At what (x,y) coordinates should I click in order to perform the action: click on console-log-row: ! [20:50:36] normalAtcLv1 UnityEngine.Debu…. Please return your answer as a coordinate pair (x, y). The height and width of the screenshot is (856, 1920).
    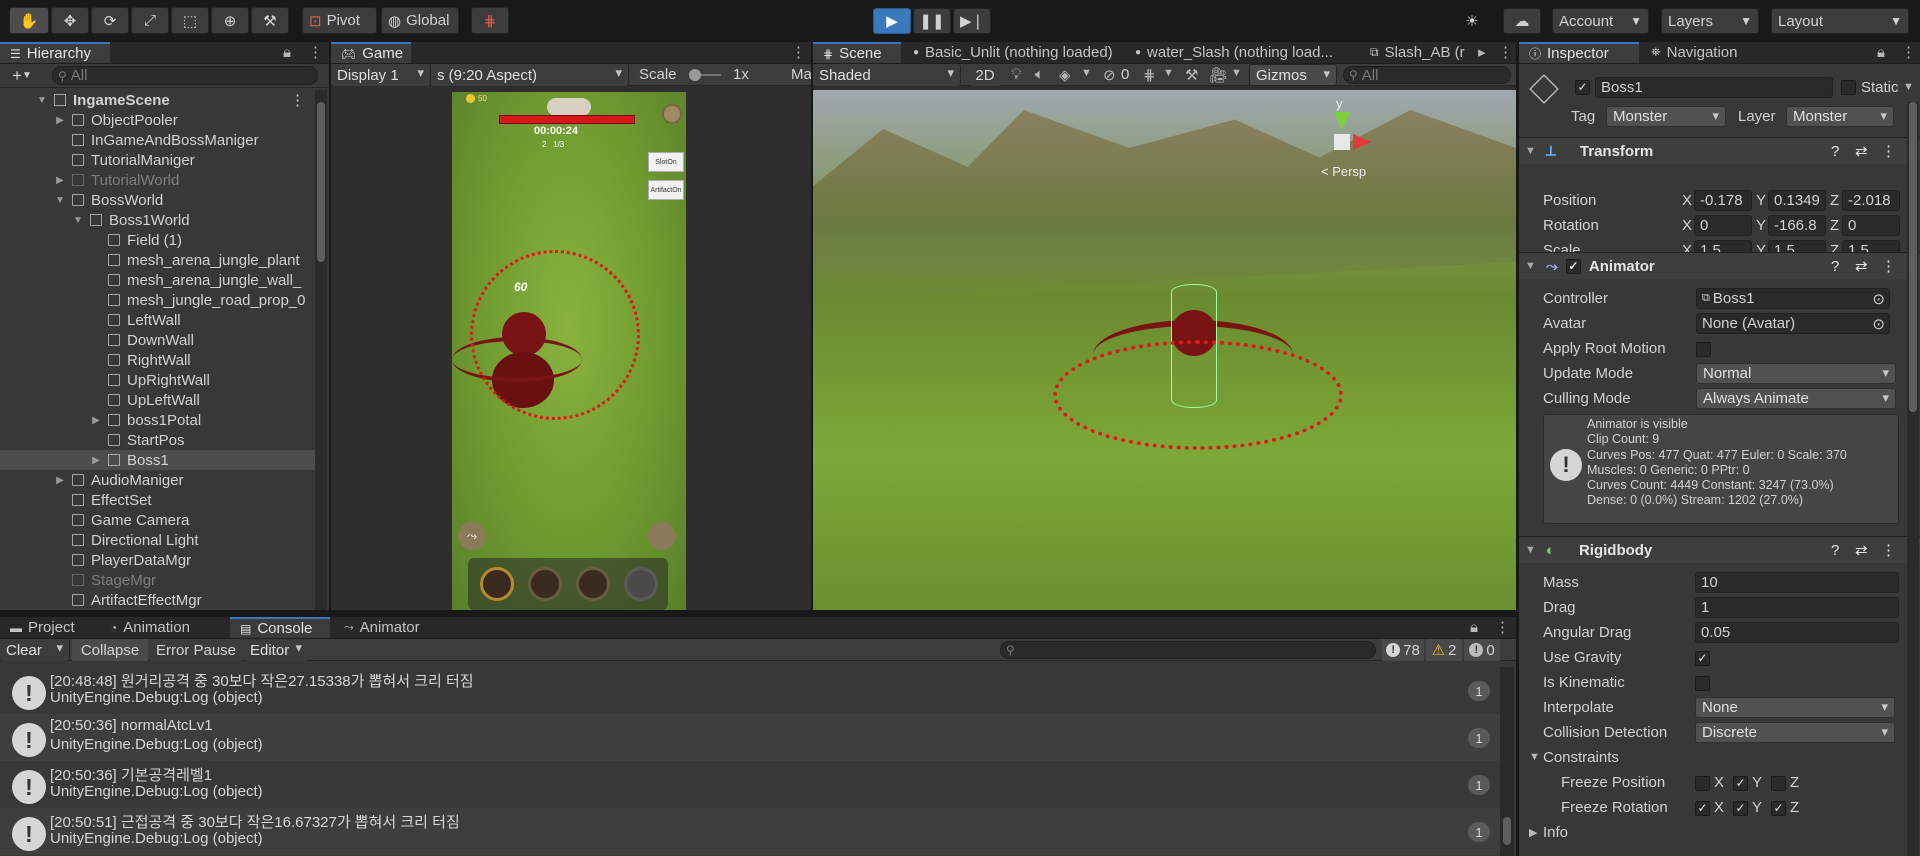
    Looking at the image, I should click on (750, 737).